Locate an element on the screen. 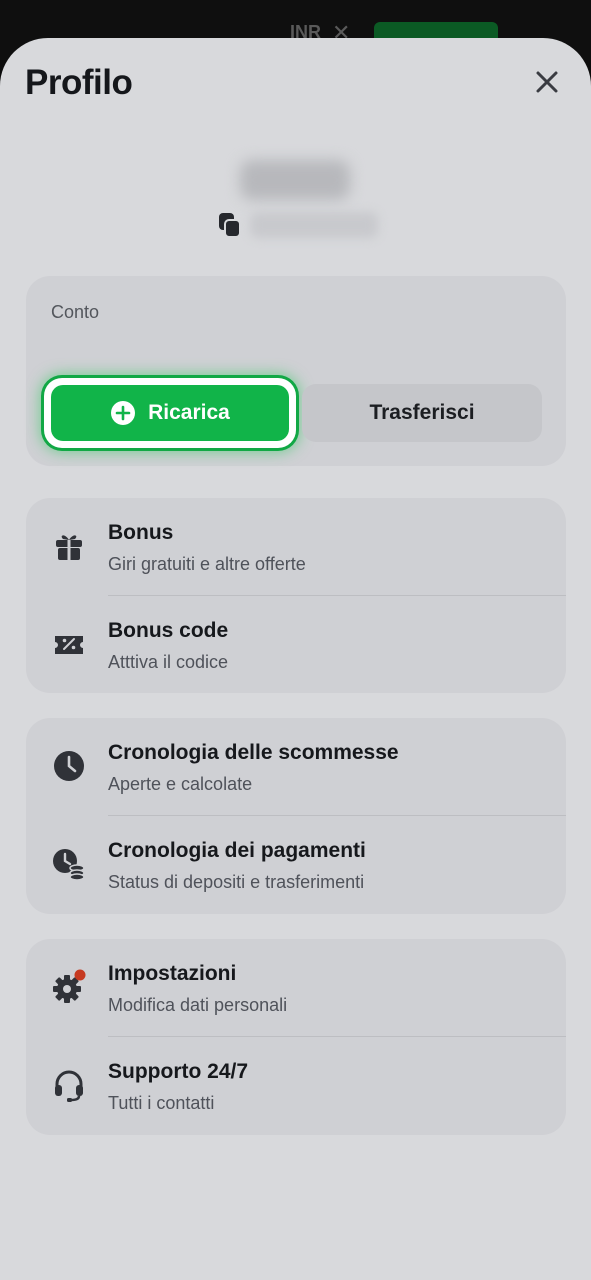 The width and height of the screenshot is (591, 1280). menu-item-subtitle: Tutti i contatti is located at coordinates (161, 1103).